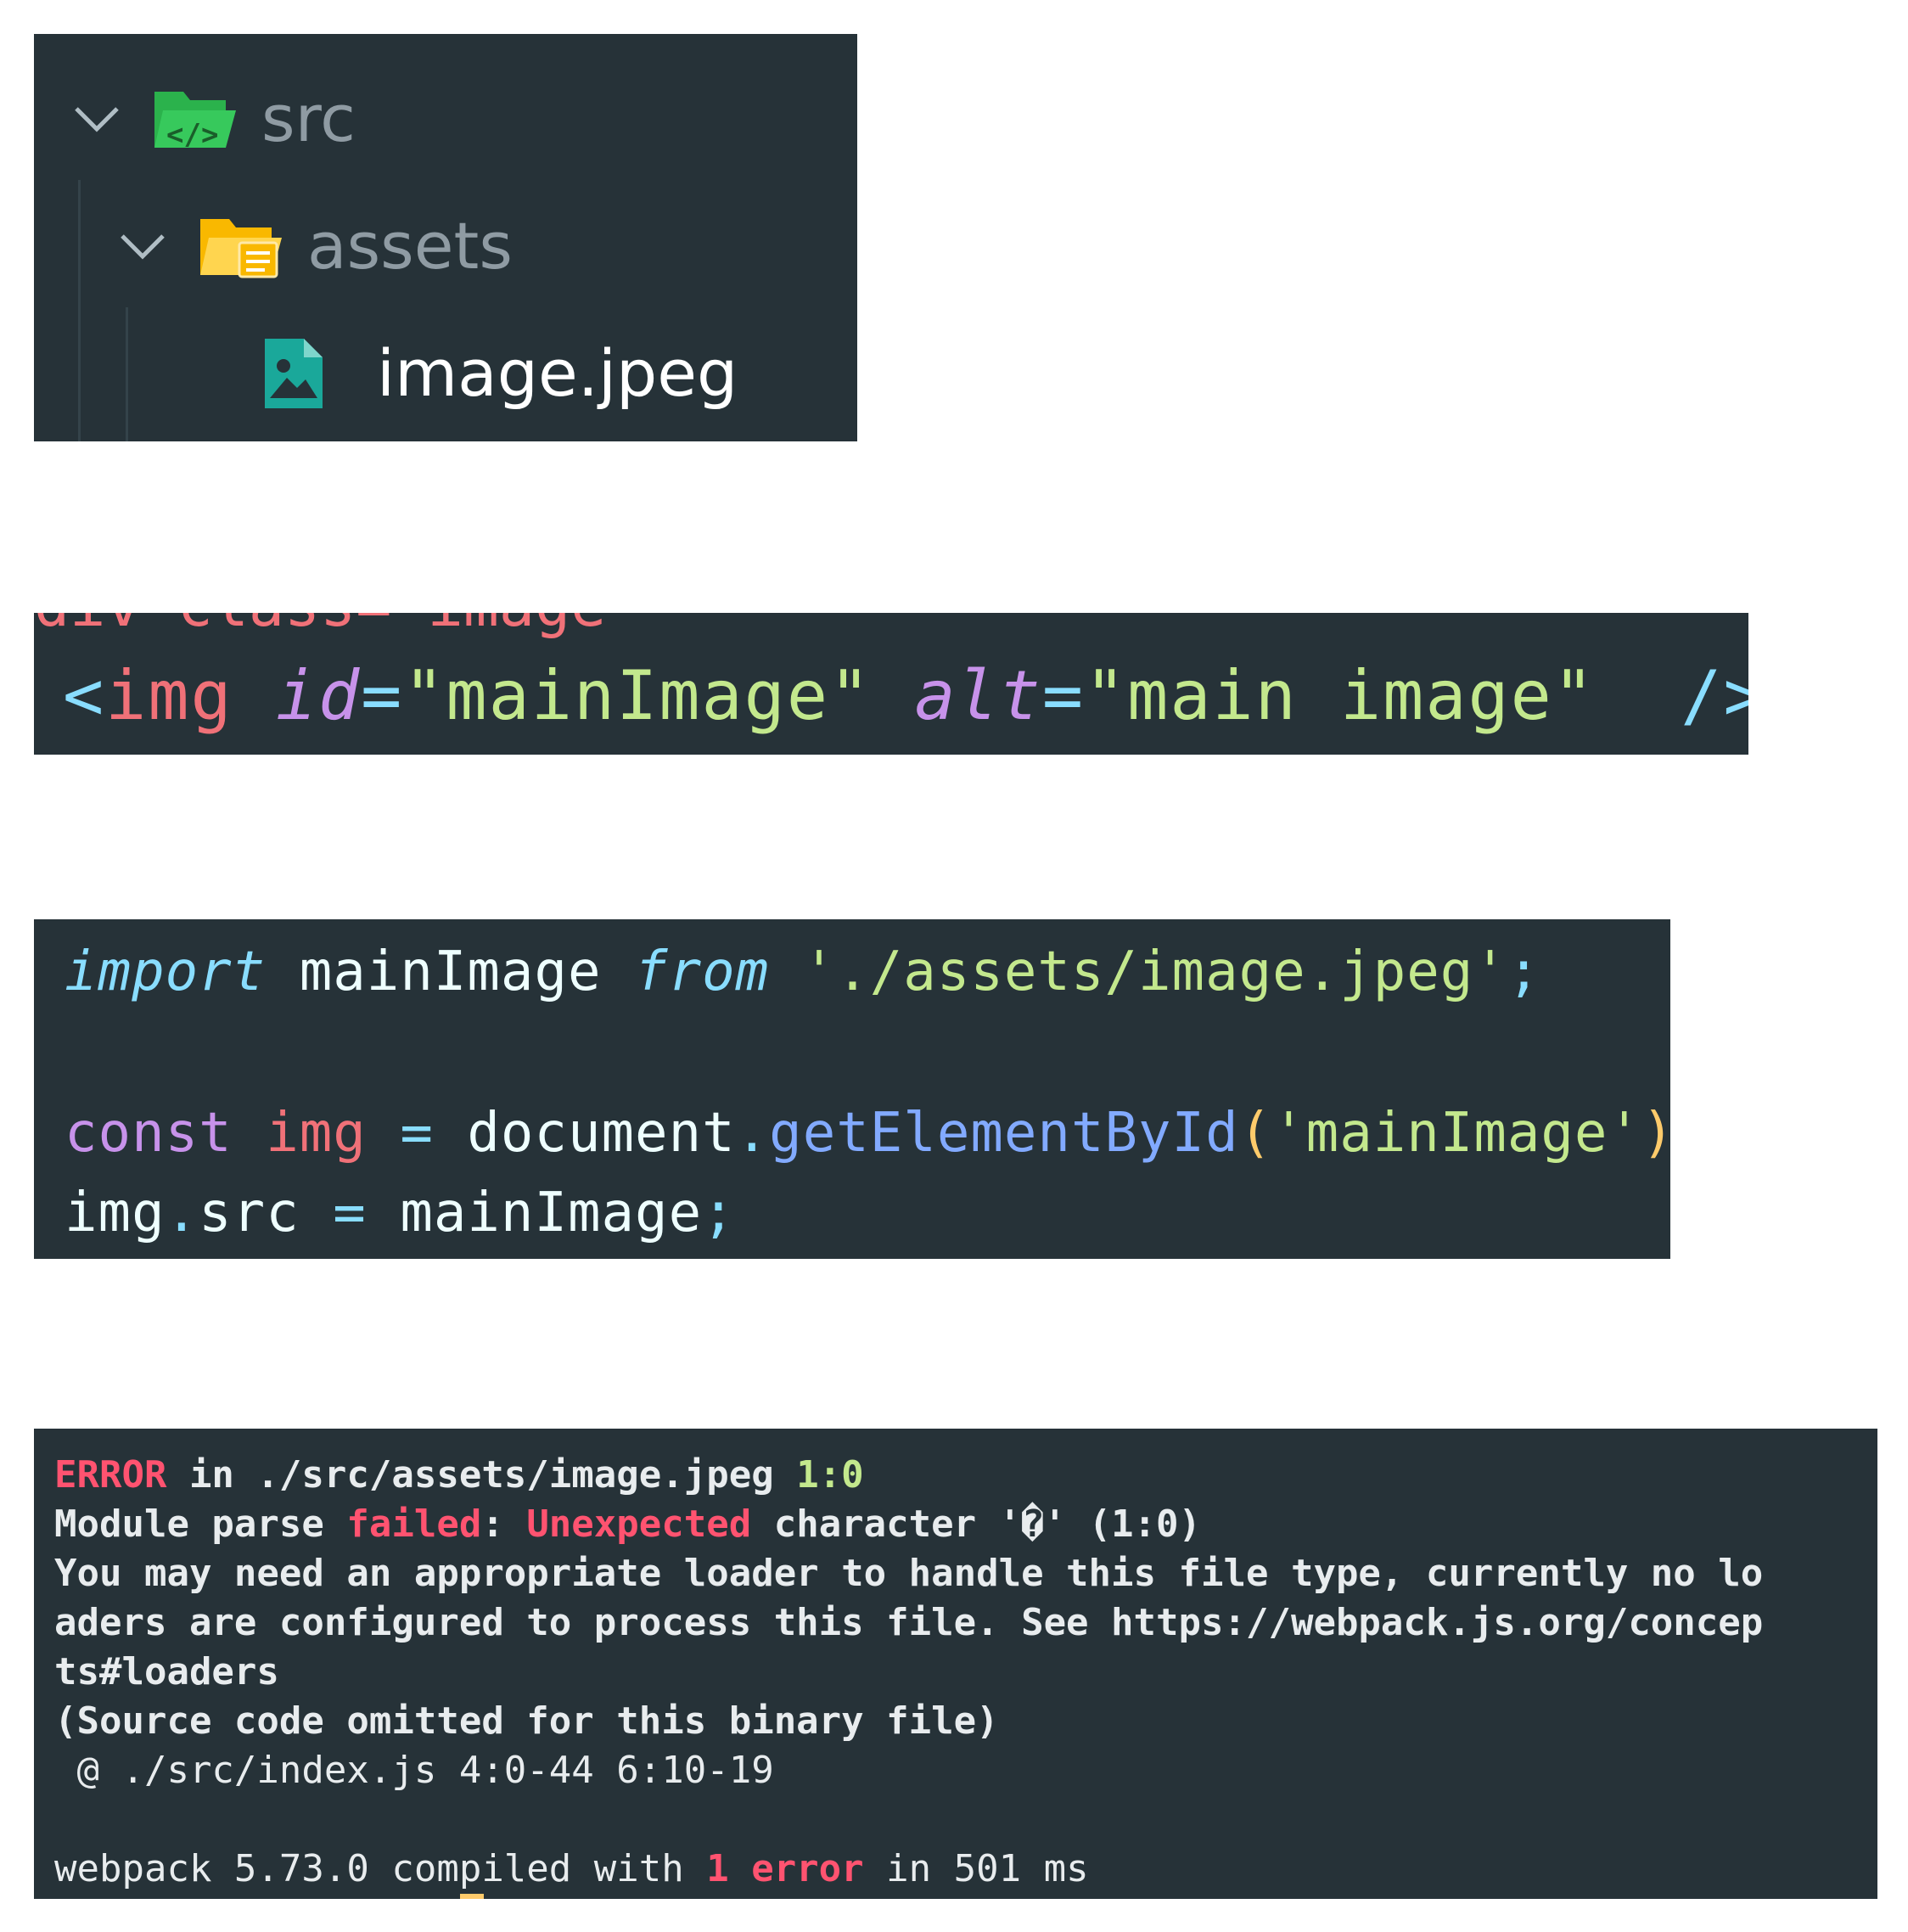 This screenshot has height=1932, width=1908. What do you see at coordinates (602, 1133) in the screenshot?
I see `identifier: document` at bounding box center [602, 1133].